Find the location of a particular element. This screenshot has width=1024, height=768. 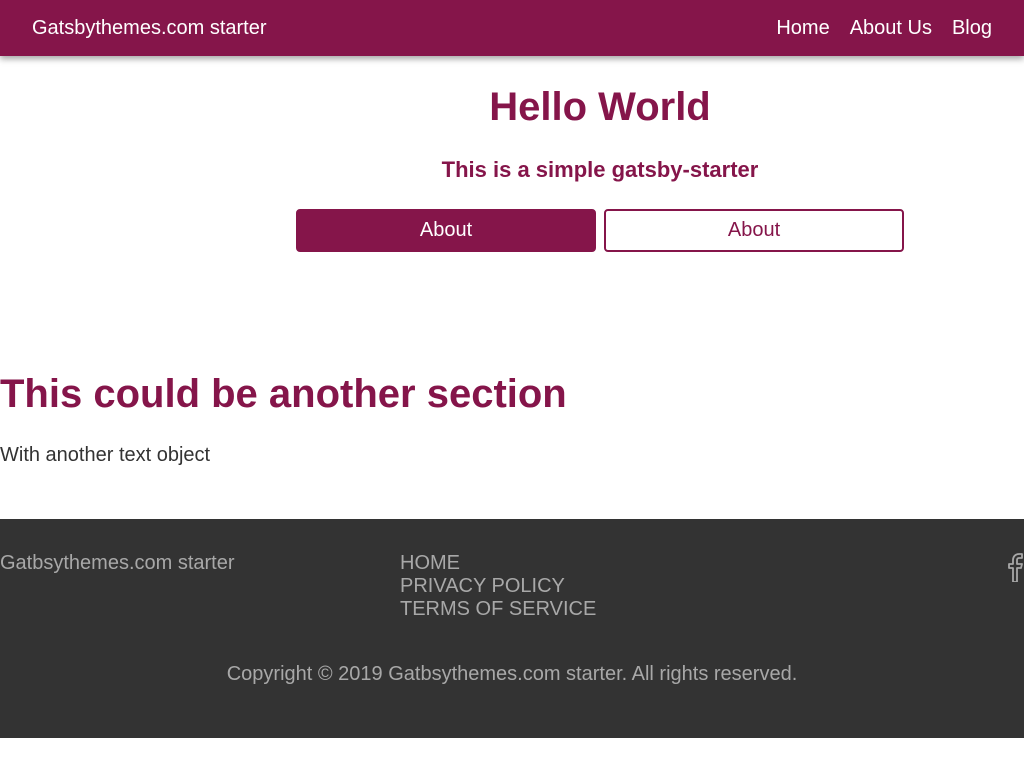

nav-blog-link: Blog is located at coordinates (972, 28).